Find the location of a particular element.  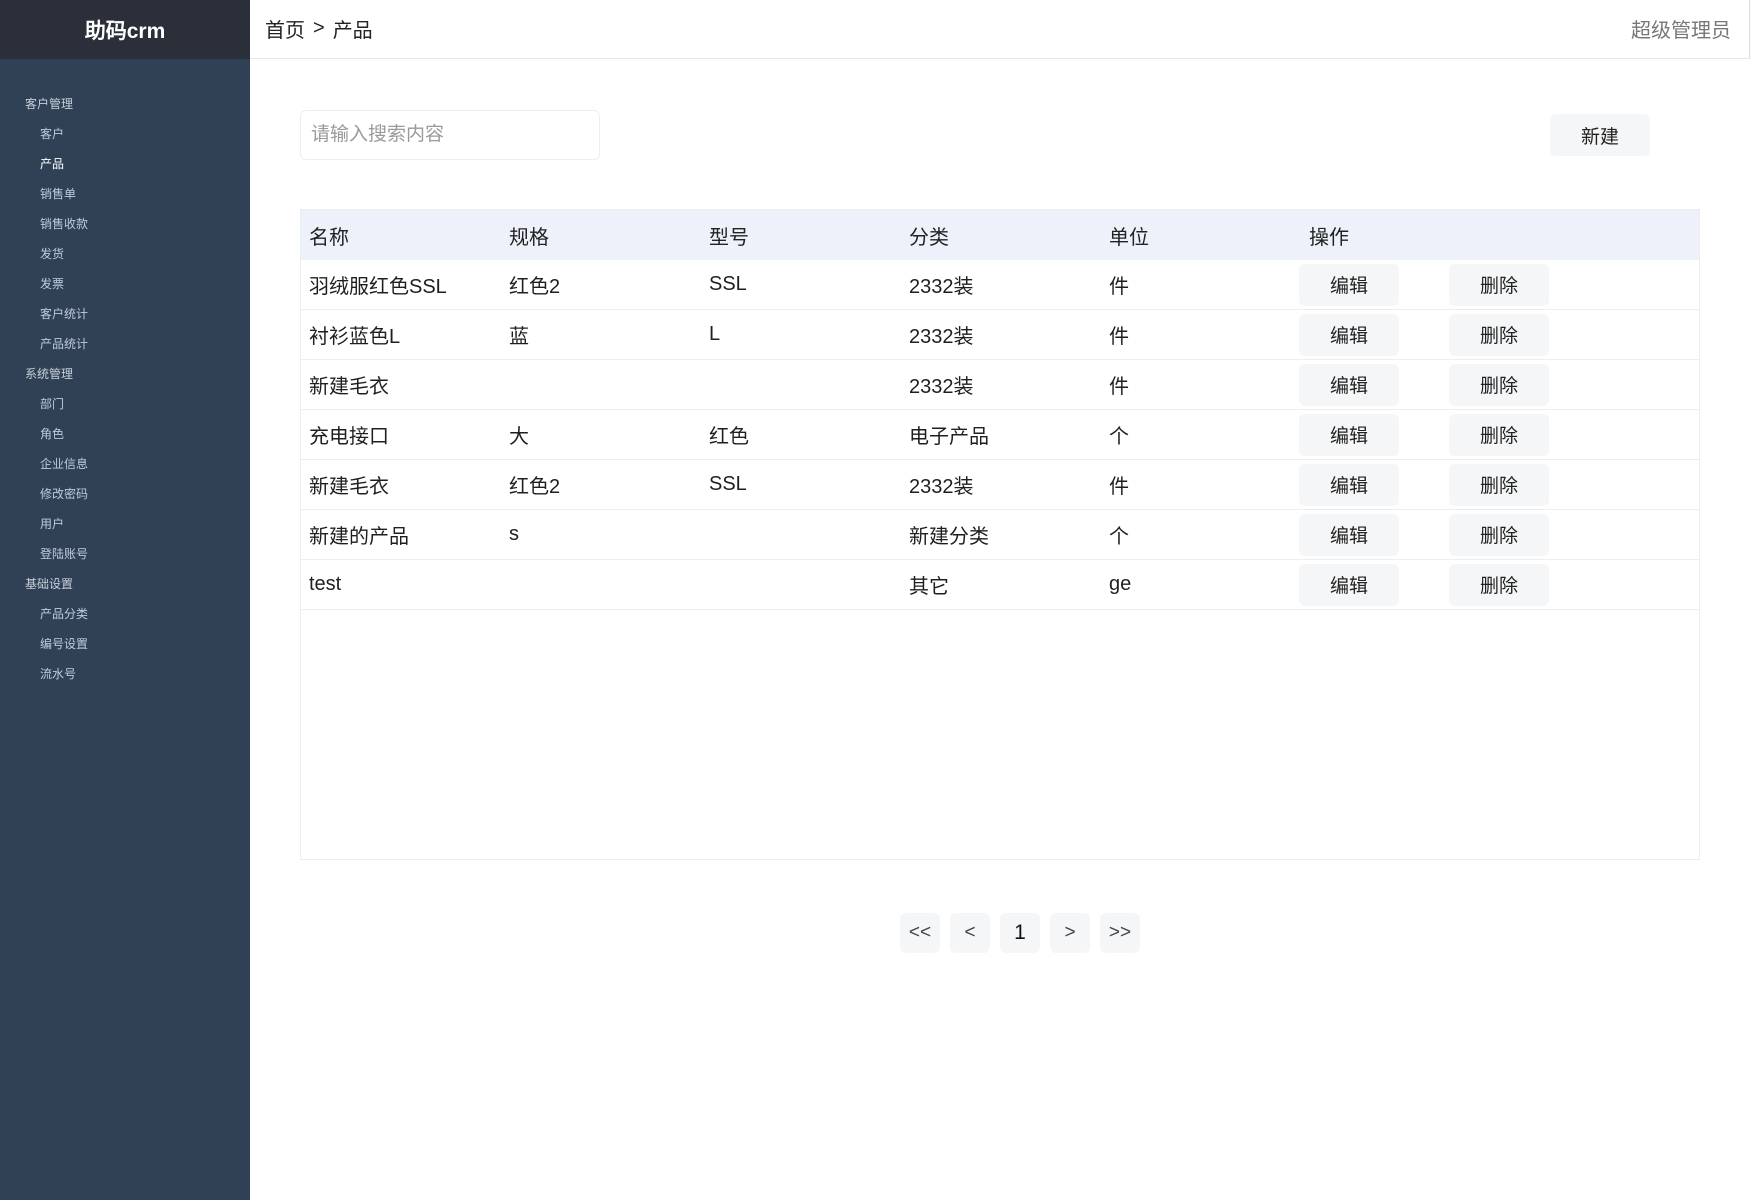

table-row: 新建毛衣 2332装 件 编辑 删除 is located at coordinates (1000, 385).